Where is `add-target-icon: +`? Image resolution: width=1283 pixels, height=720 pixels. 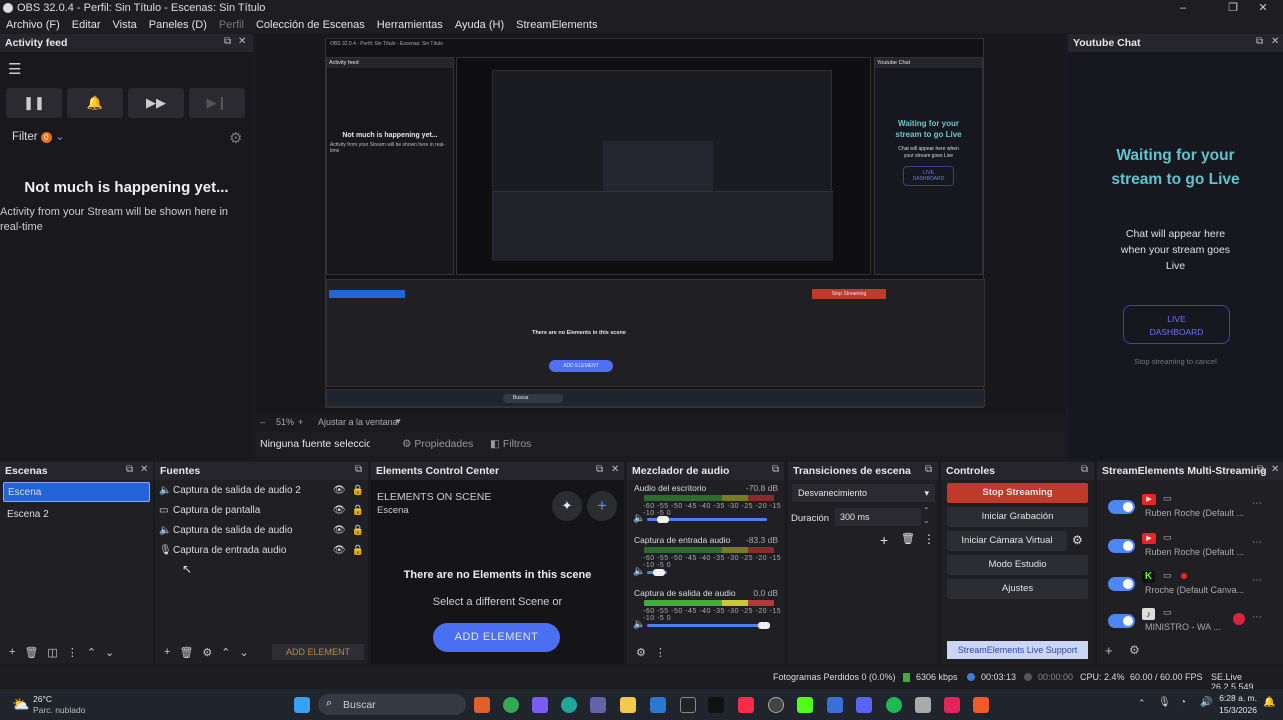
add-target-icon: + is located at coordinates (1109, 650).